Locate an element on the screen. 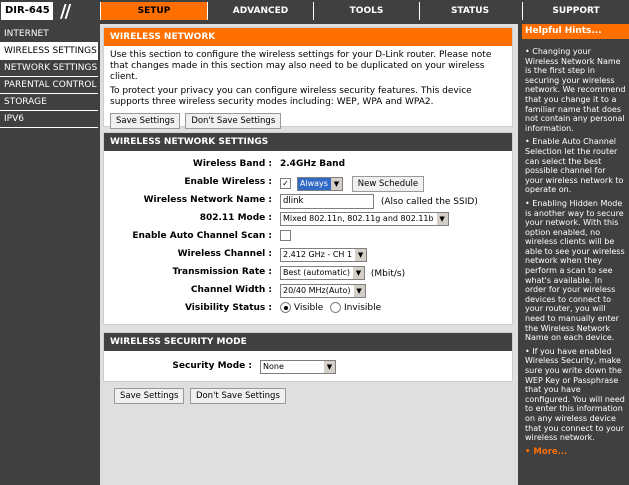 The height and width of the screenshot is (485, 629). channel-label: Wireless Channel : is located at coordinates (224, 254).